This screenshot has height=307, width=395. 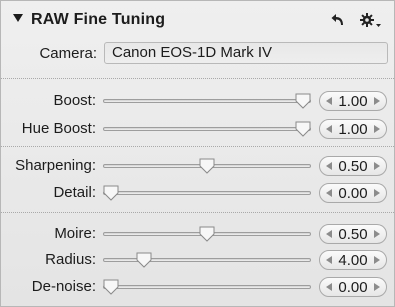 What do you see at coordinates (197, 234) in the screenshot?
I see `slider-row-moire: Moire: 0.50` at bounding box center [197, 234].